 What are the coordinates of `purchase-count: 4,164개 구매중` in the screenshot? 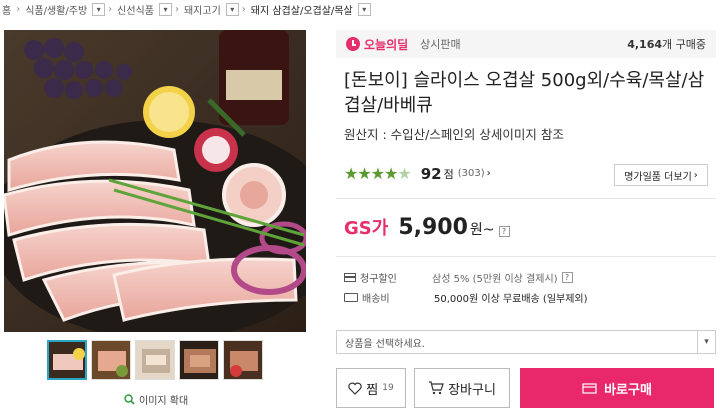 It's located at (666, 44).